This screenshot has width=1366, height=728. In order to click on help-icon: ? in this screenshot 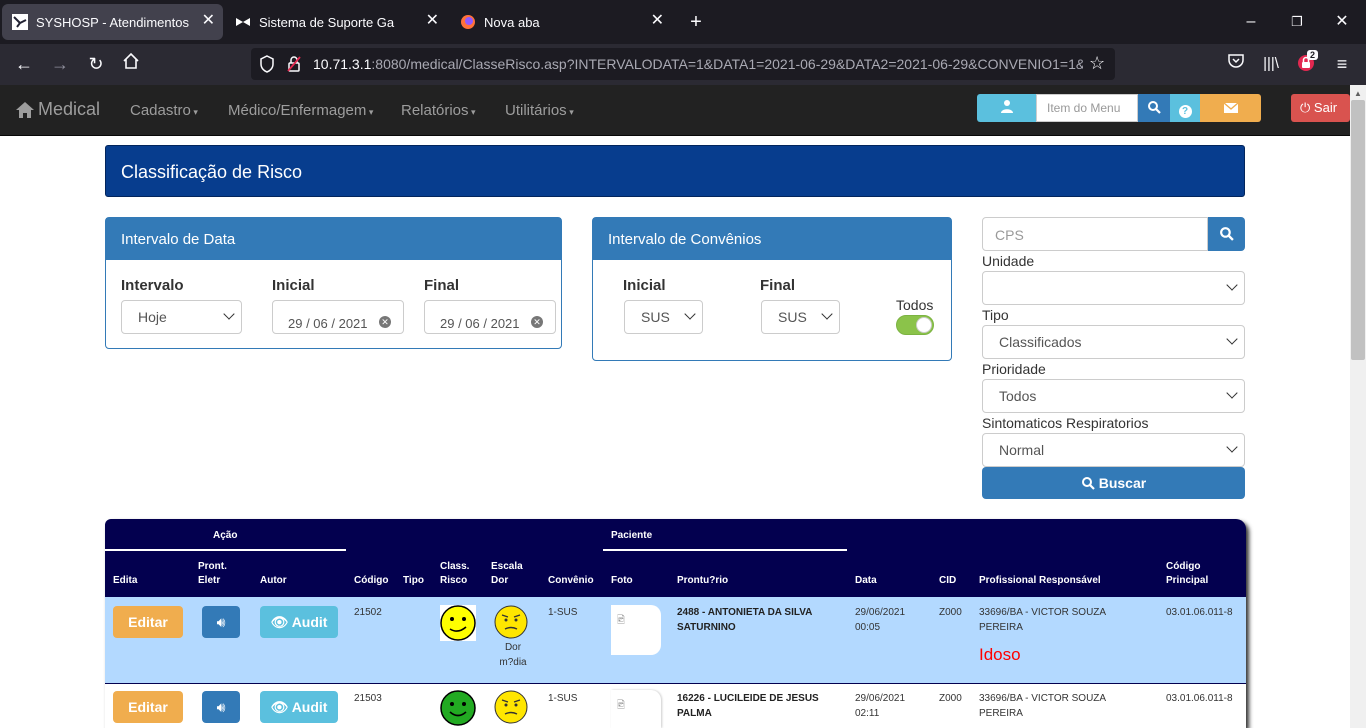, I will do `click(1185, 111)`.